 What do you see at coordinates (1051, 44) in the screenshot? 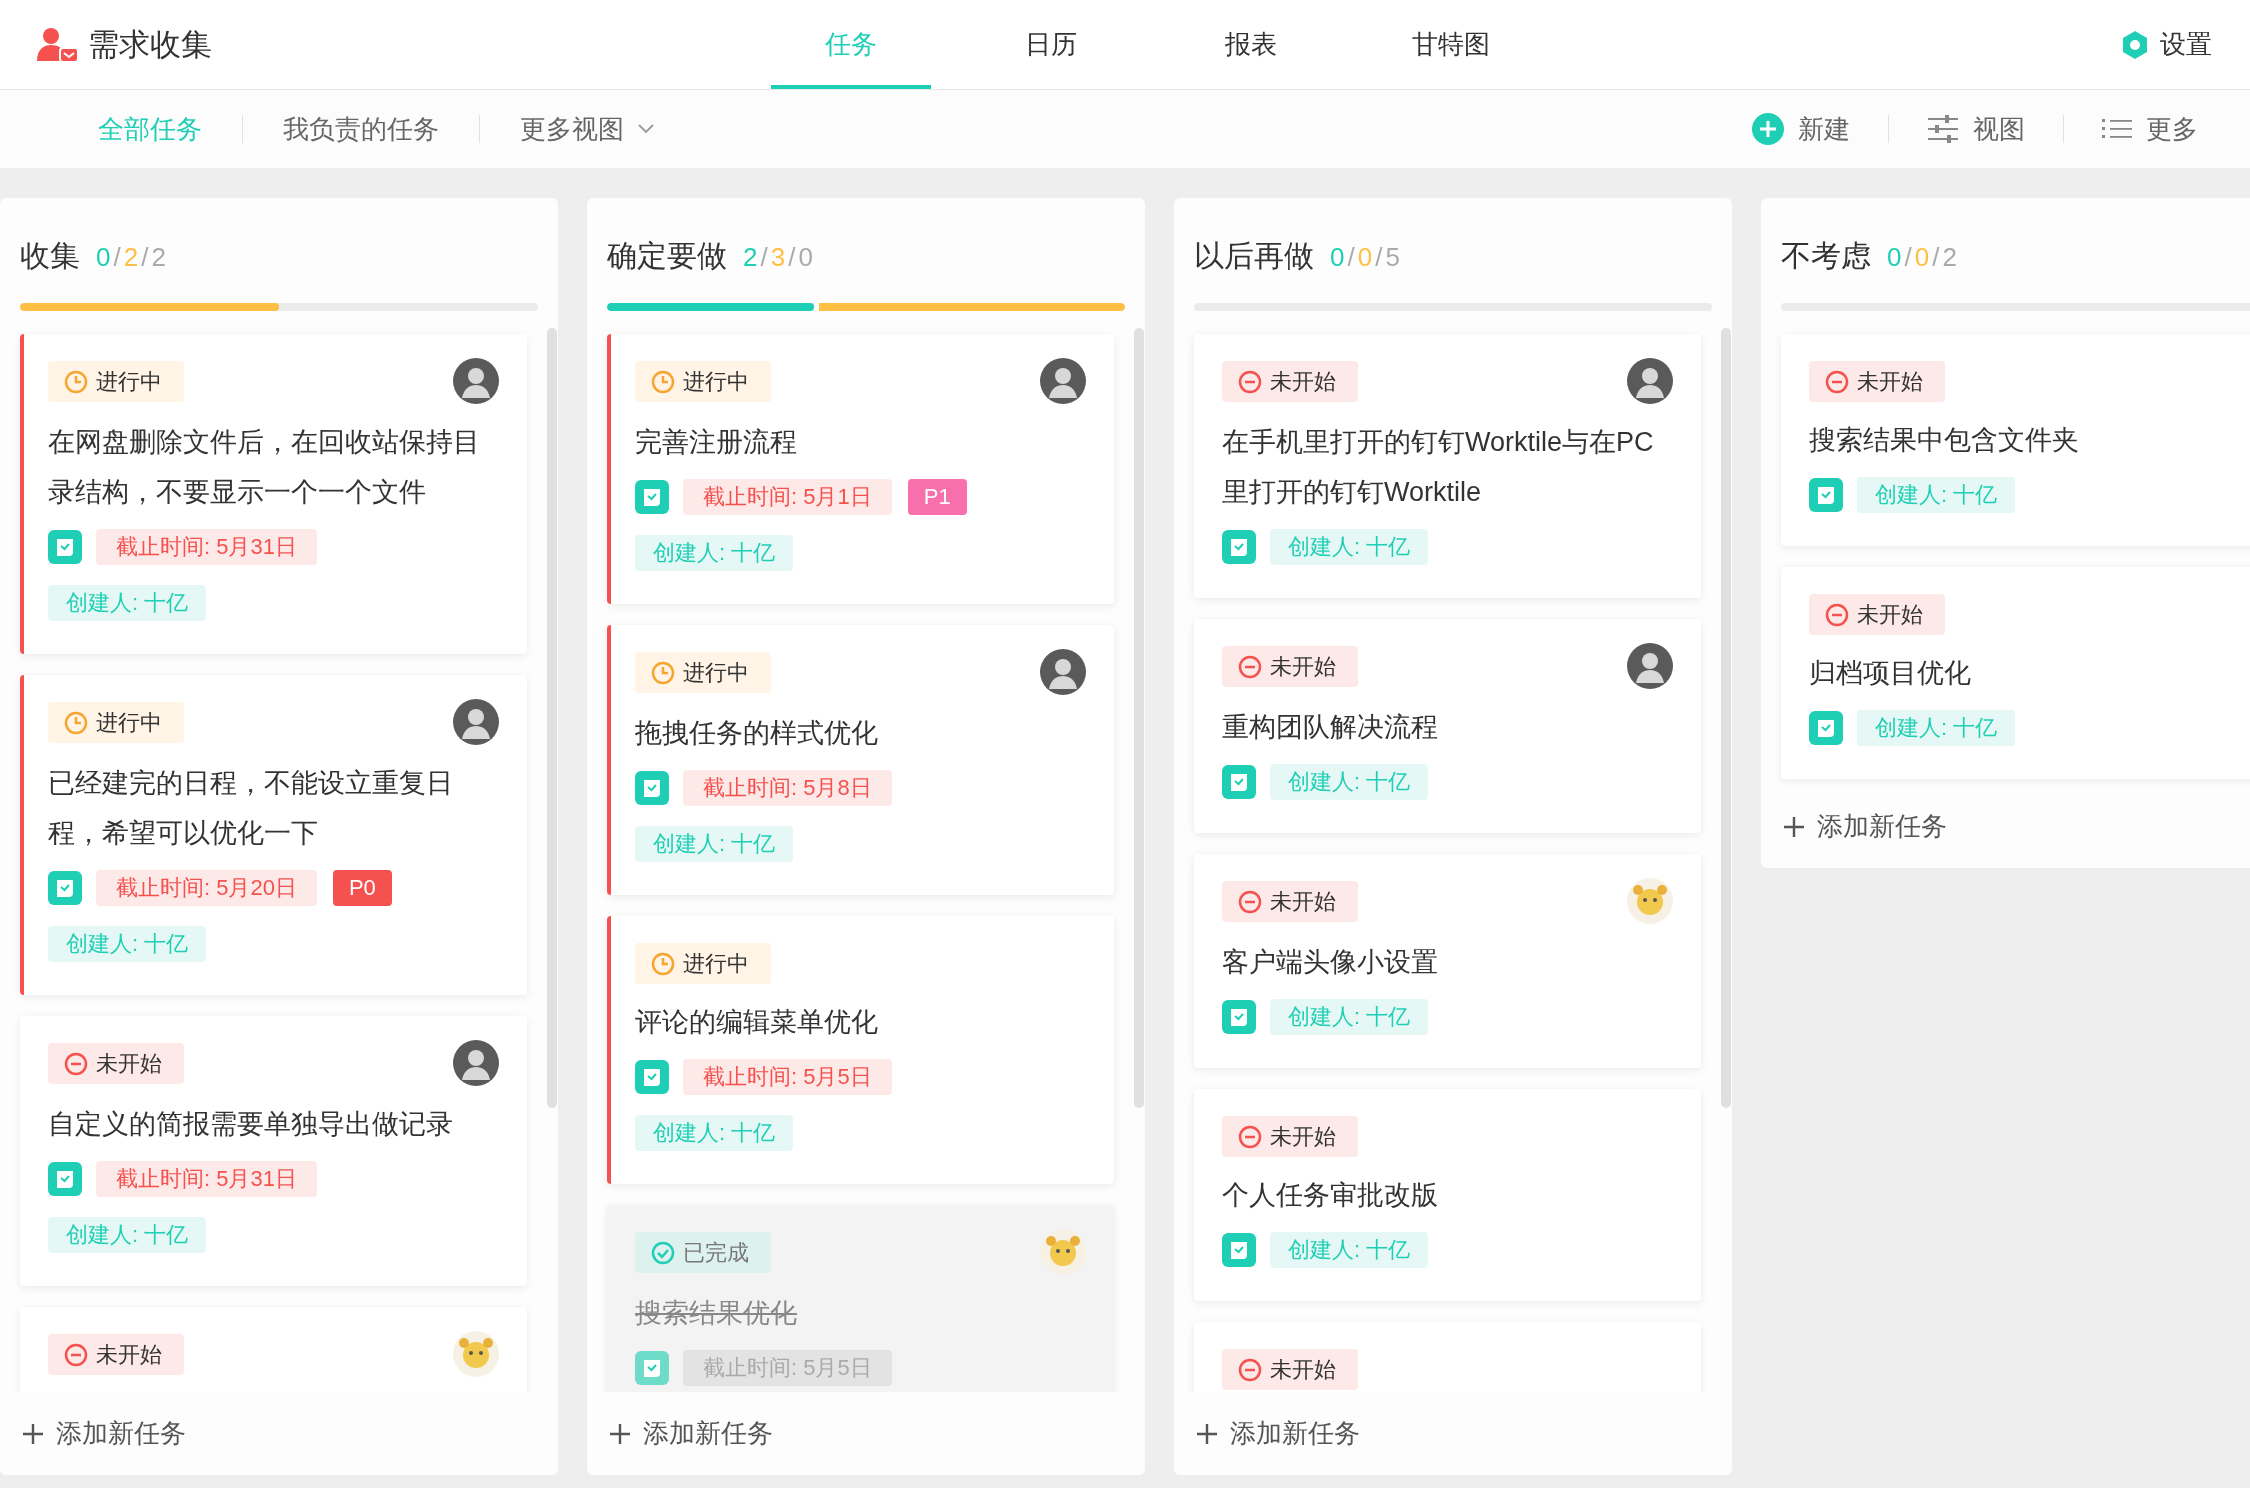
I see `nav-tab: 日历` at bounding box center [1051, 44].